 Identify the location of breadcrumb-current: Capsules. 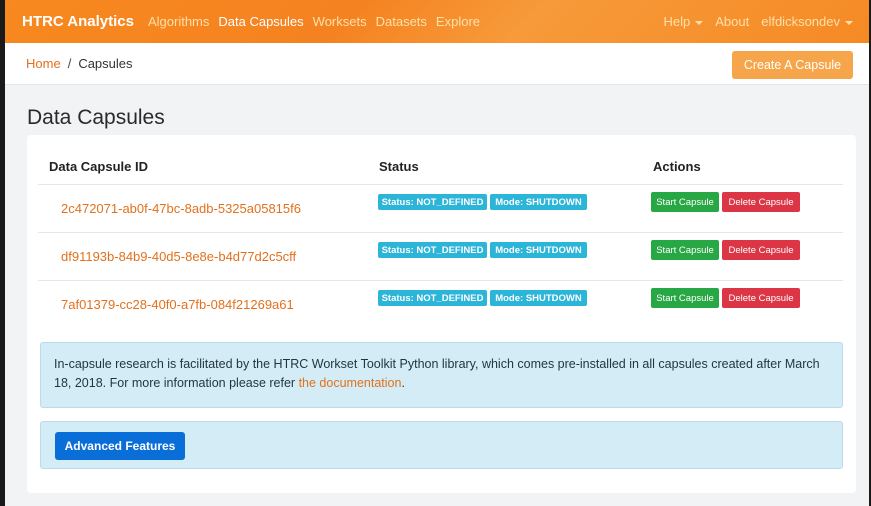
(105, 63).